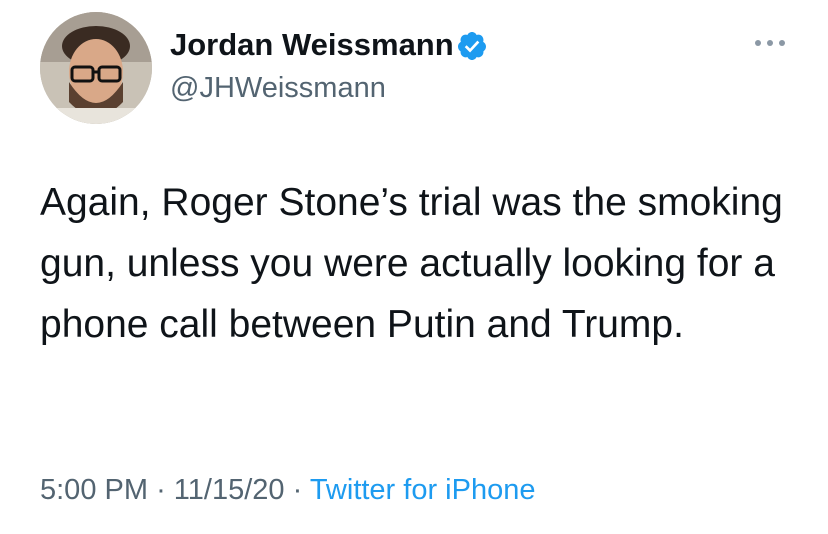 This screenshot has width=828, height=534. I want to click on verified-badge-icon, so click(471, 46).